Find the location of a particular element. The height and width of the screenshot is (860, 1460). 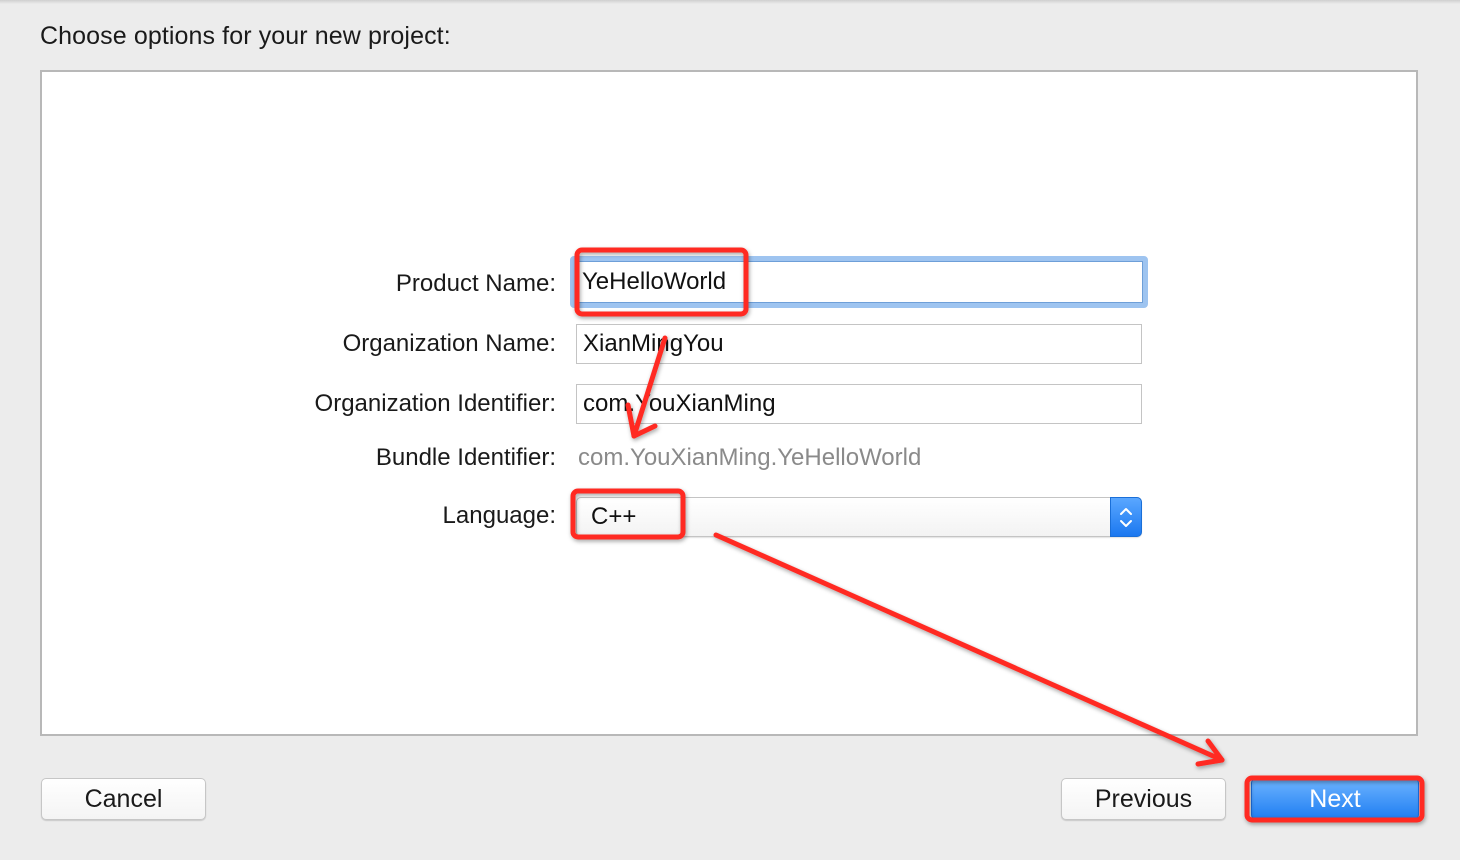

product-name-field: YeHelloWorld is located at coordinates (859, 282).